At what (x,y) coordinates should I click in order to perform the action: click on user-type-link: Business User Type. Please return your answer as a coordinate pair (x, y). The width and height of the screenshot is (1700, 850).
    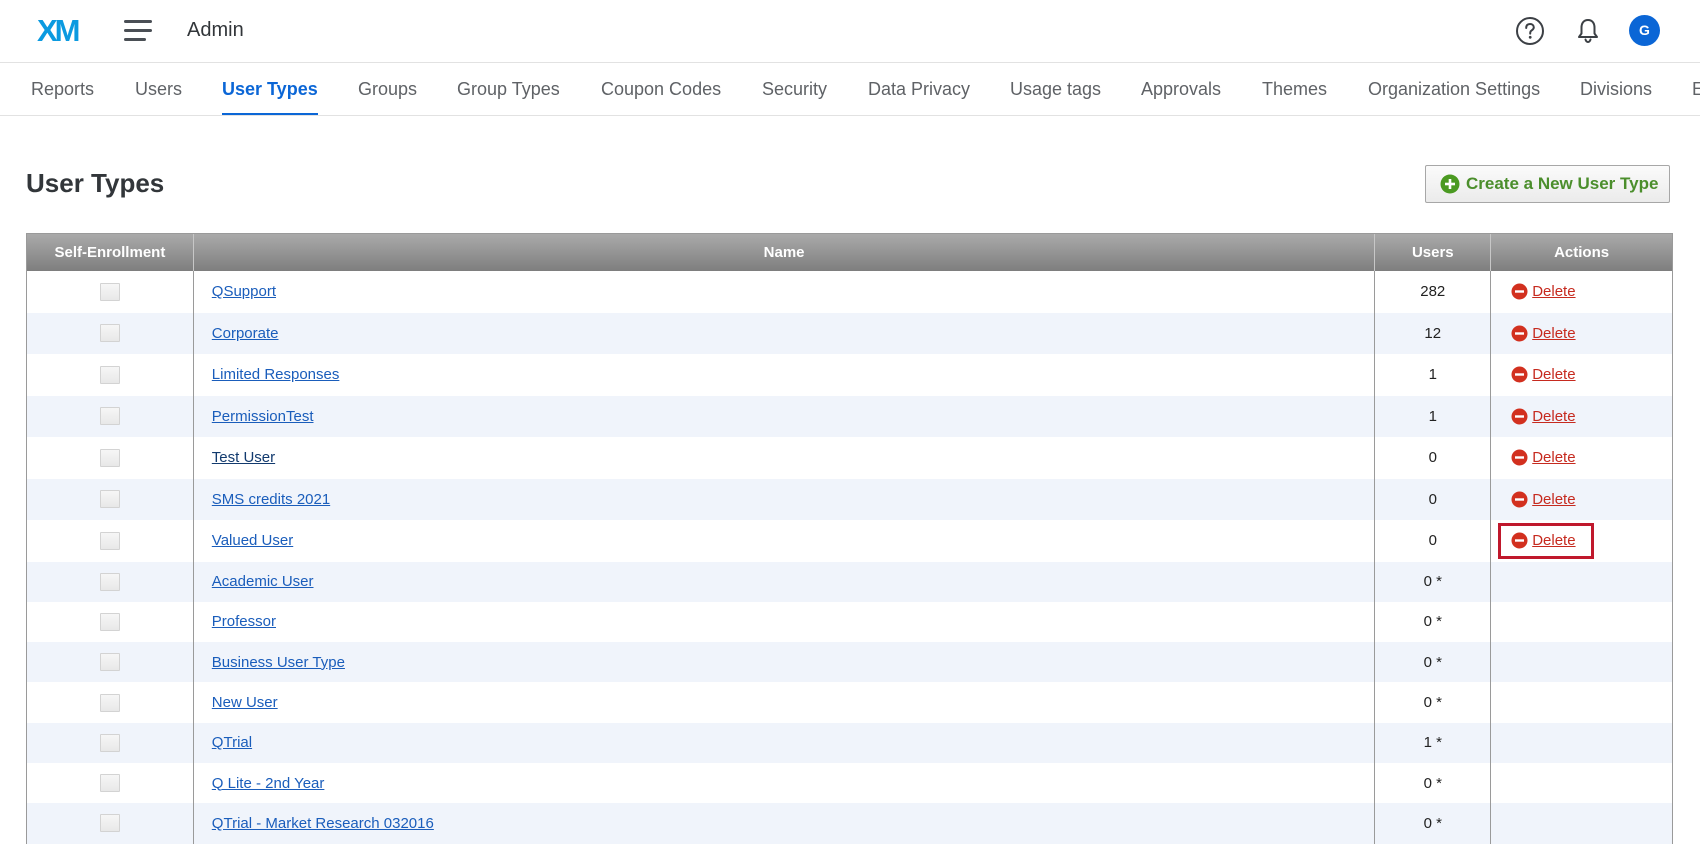
    Looking at the image, I should click on (278, 662).